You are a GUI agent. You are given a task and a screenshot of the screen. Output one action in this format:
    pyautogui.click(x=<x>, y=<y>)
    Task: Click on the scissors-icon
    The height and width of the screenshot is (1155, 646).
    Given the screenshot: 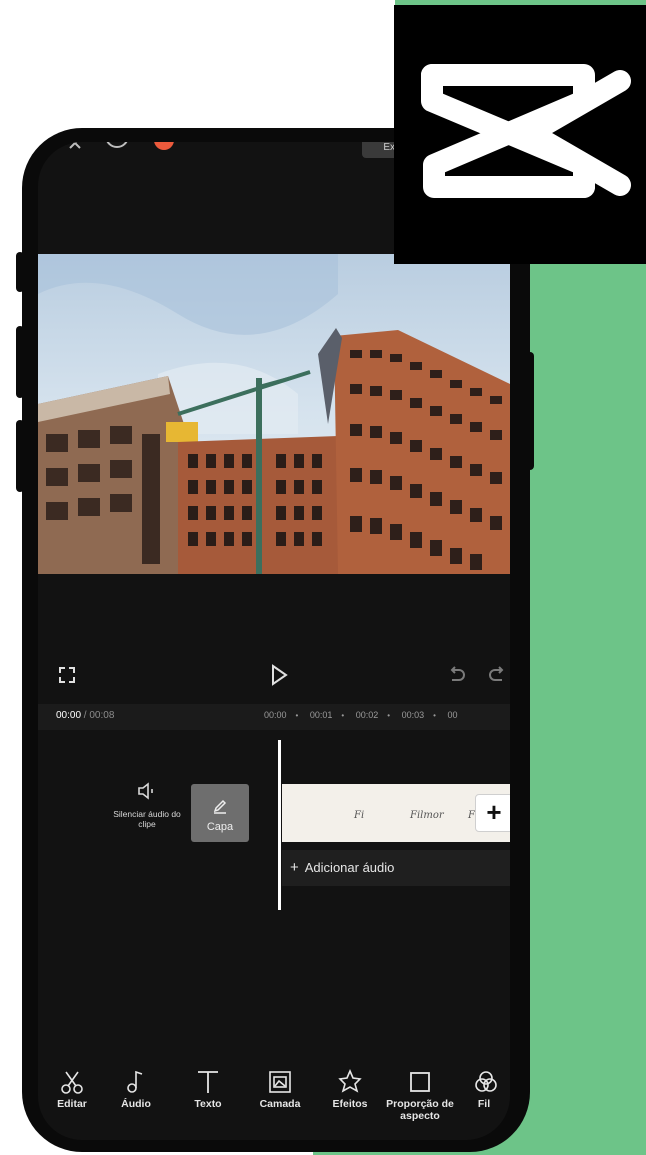 What is the action you would take?
    pyautogui.click(x=72, y=1082)
    